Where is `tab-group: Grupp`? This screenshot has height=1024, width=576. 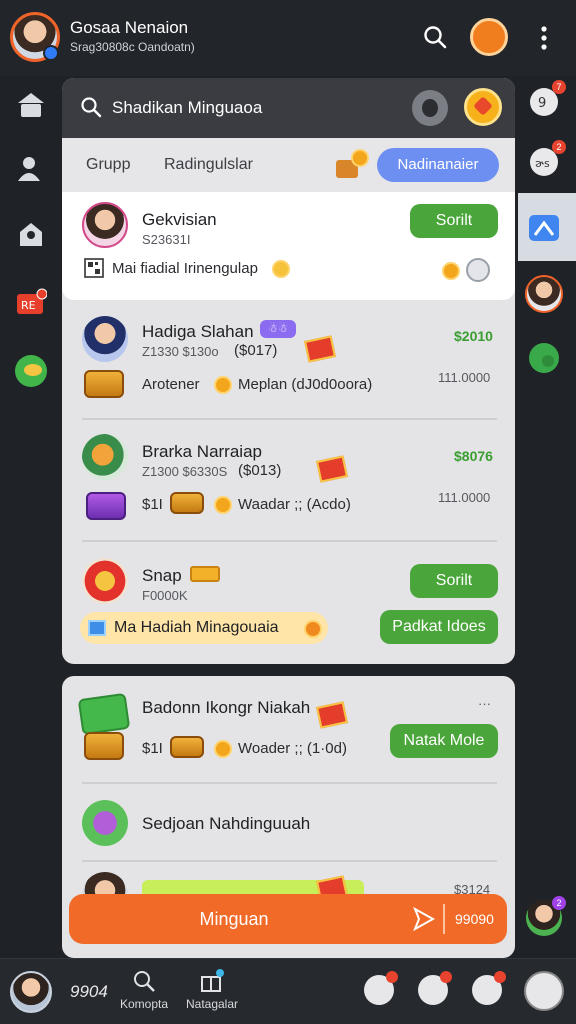
tab-group: Grupp is located at coordinates (108, 165).